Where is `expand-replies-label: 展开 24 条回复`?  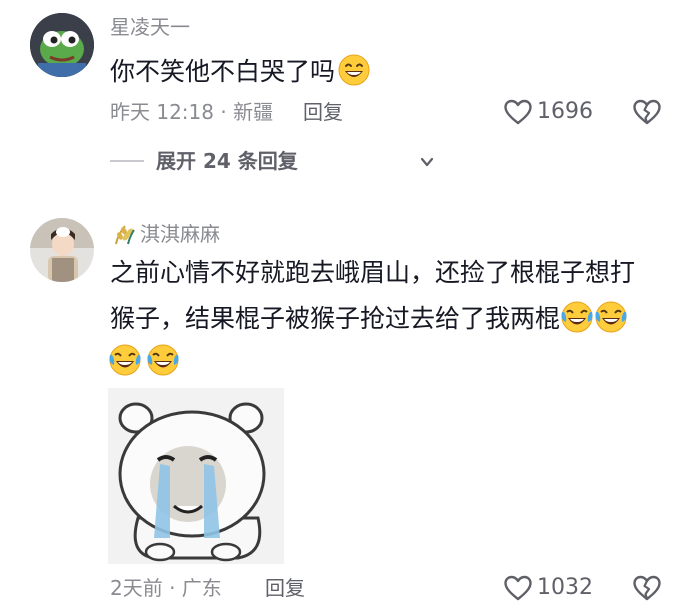 expand-replies-label: 展开 24 条回复 is located at coordinates (227, 161).